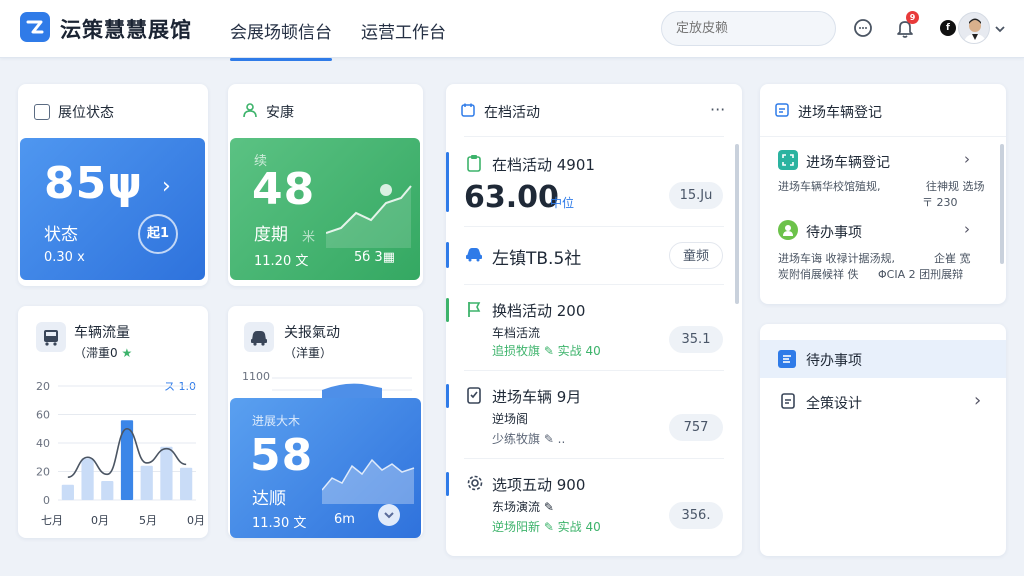  What do you see at coordinates (863, 28) in the screenshot?
I see `chat-icon` at bounding box center [863, 28].